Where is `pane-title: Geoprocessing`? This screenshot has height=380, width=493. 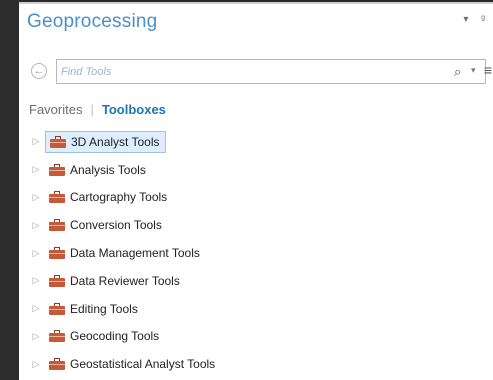
pane-title: Geoprocessing is located at coordinates (92, 21).